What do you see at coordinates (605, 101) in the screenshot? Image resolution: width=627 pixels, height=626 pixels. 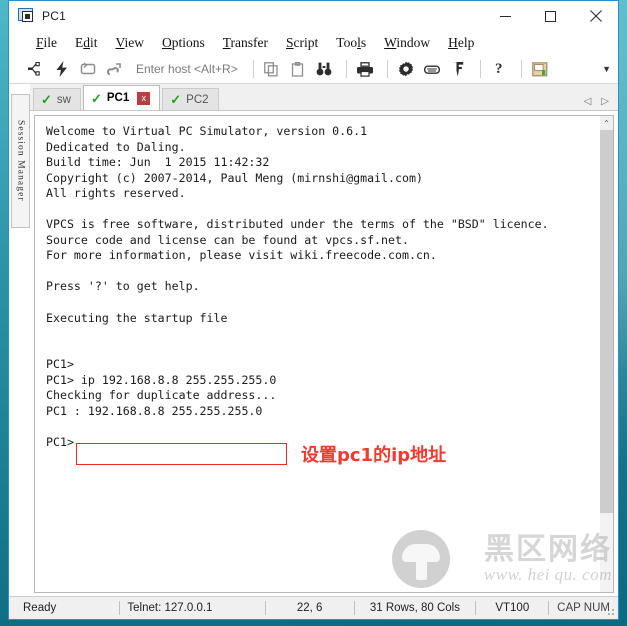 I see `tab-scroll-right-icon: ▷` at bounding box center [605, 101].